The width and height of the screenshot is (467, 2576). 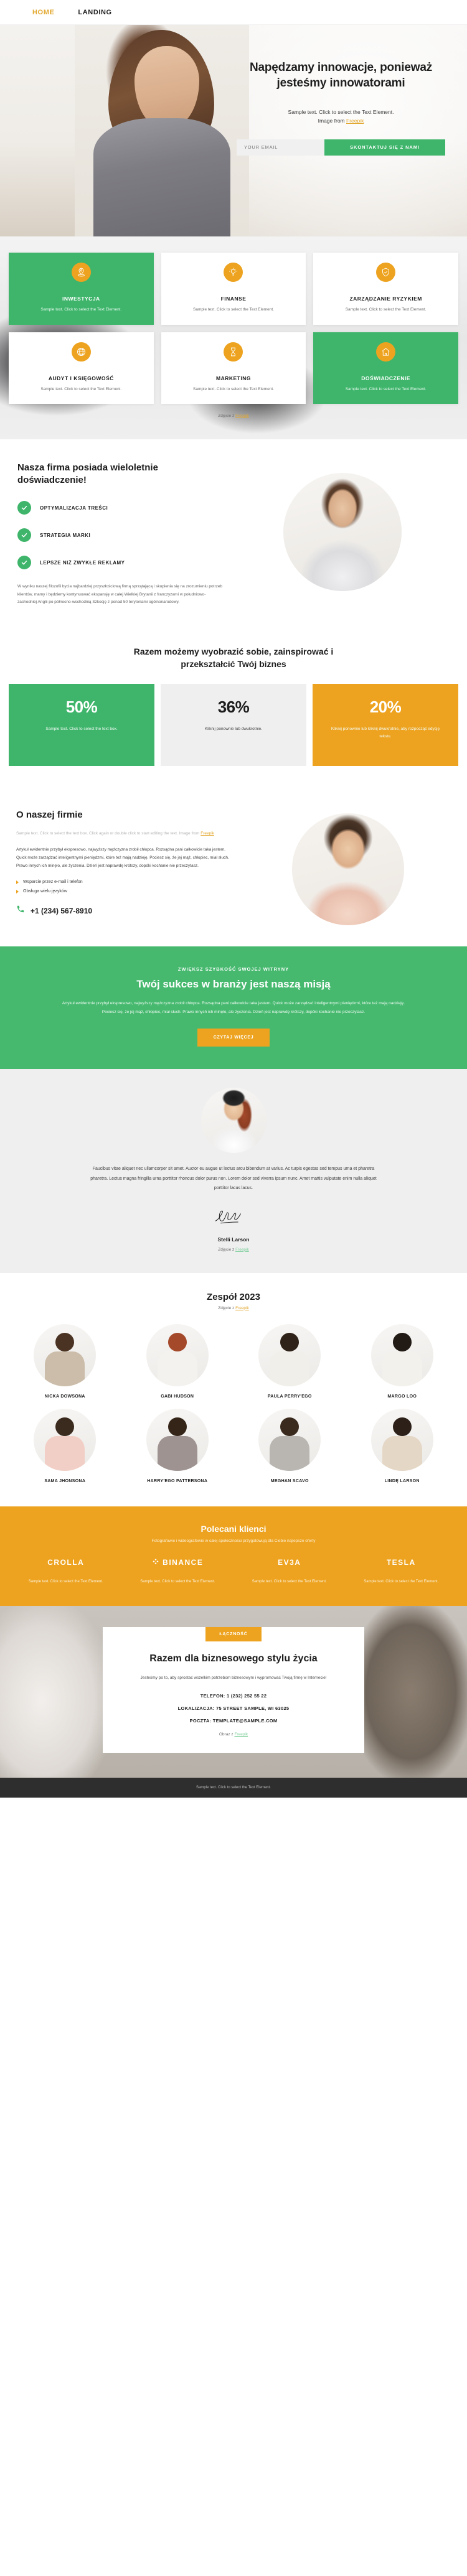 What do you see at coordinates (289, 1482) in the screenshot?
I see `team-member-name: MEGHAN SCAVO` at bounding box center [289, 1482].